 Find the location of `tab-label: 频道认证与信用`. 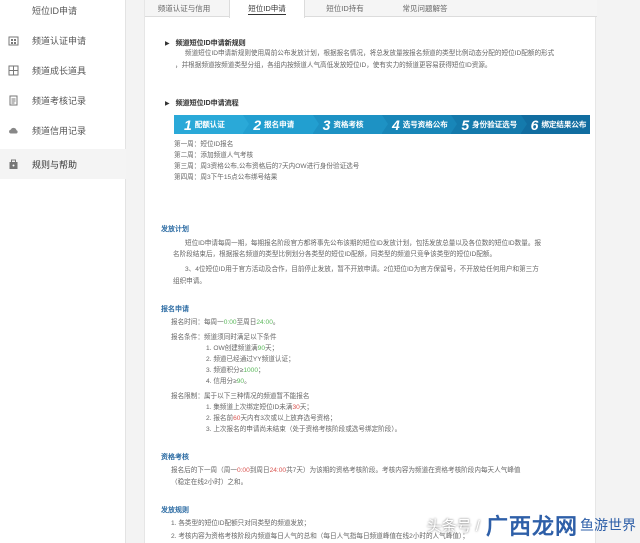

tab-label: 频道认证与信用 is located at coordinates (184, 8).